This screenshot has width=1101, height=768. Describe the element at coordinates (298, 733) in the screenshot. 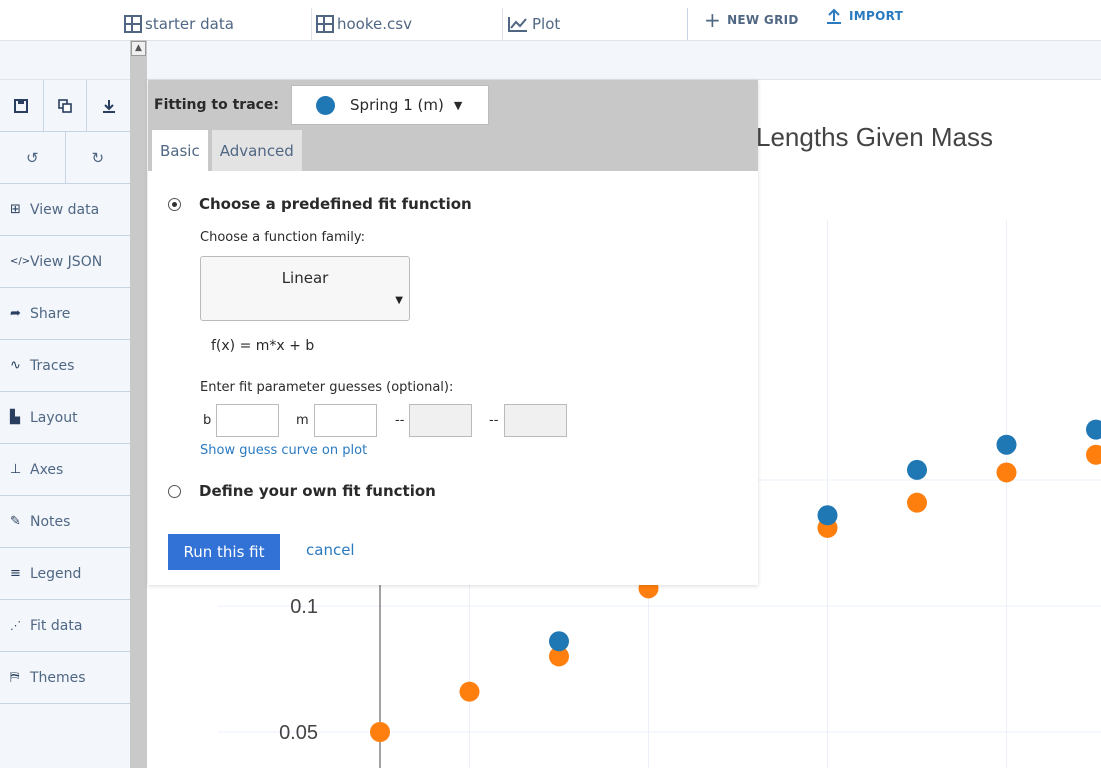

I see `y-tick-label: 0.05` at that location.